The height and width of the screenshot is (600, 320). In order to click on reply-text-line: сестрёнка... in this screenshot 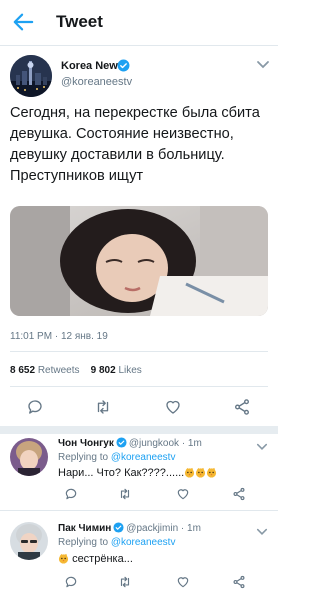, I will do `click(95, 559)`.